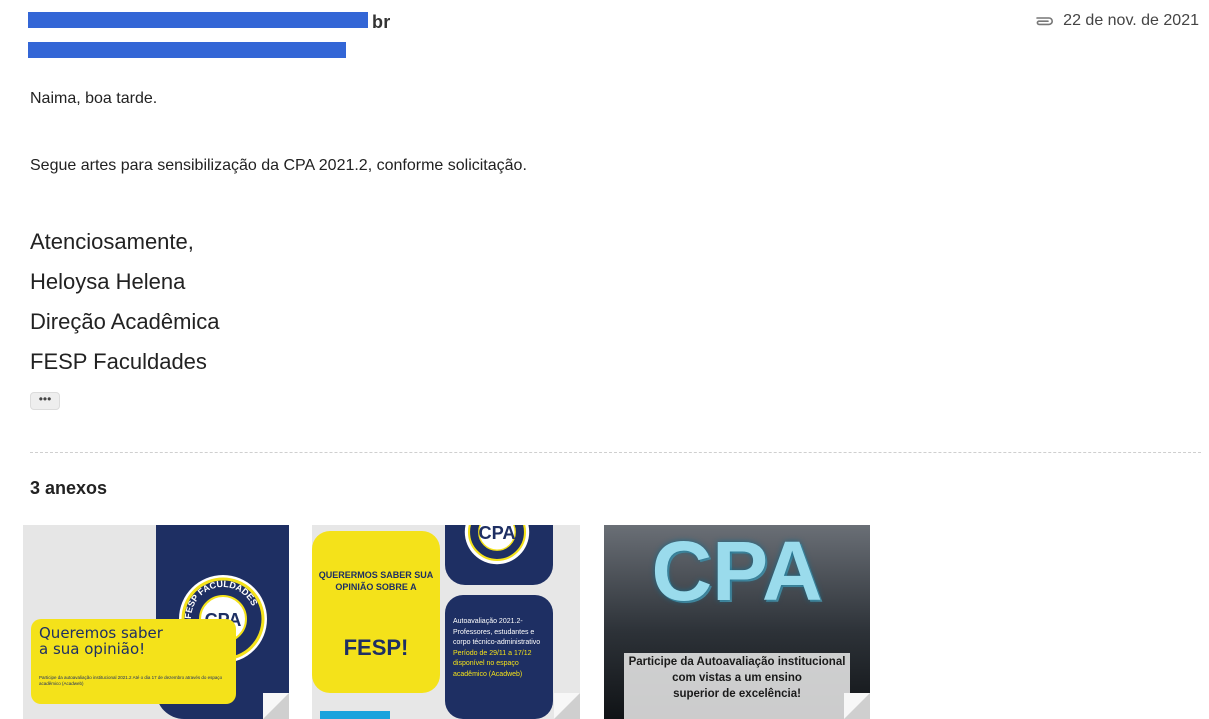 The height and width of the screenshot is (719, 1209). What do you see at coordinates (496, 534) in the screenshot?
I see `seal-center-text: CPA` at bounding box center [496, 534].